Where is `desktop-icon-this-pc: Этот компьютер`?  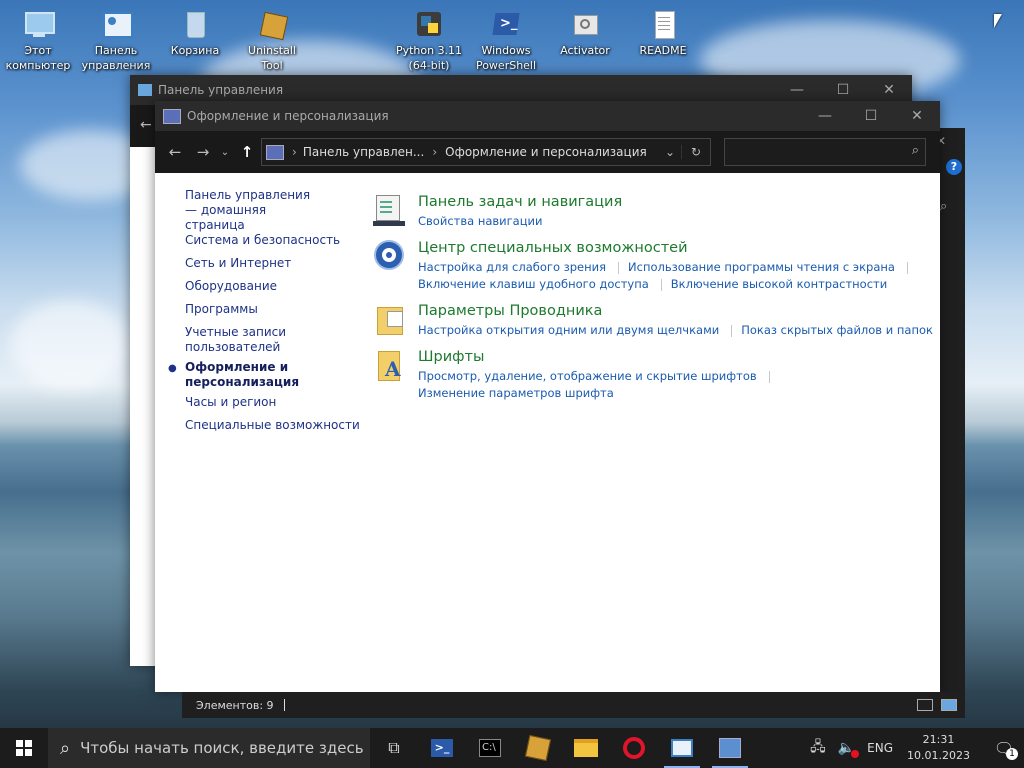 desktop-icon-this-pc: Этот компьютер is located at coordinates (38, 40).